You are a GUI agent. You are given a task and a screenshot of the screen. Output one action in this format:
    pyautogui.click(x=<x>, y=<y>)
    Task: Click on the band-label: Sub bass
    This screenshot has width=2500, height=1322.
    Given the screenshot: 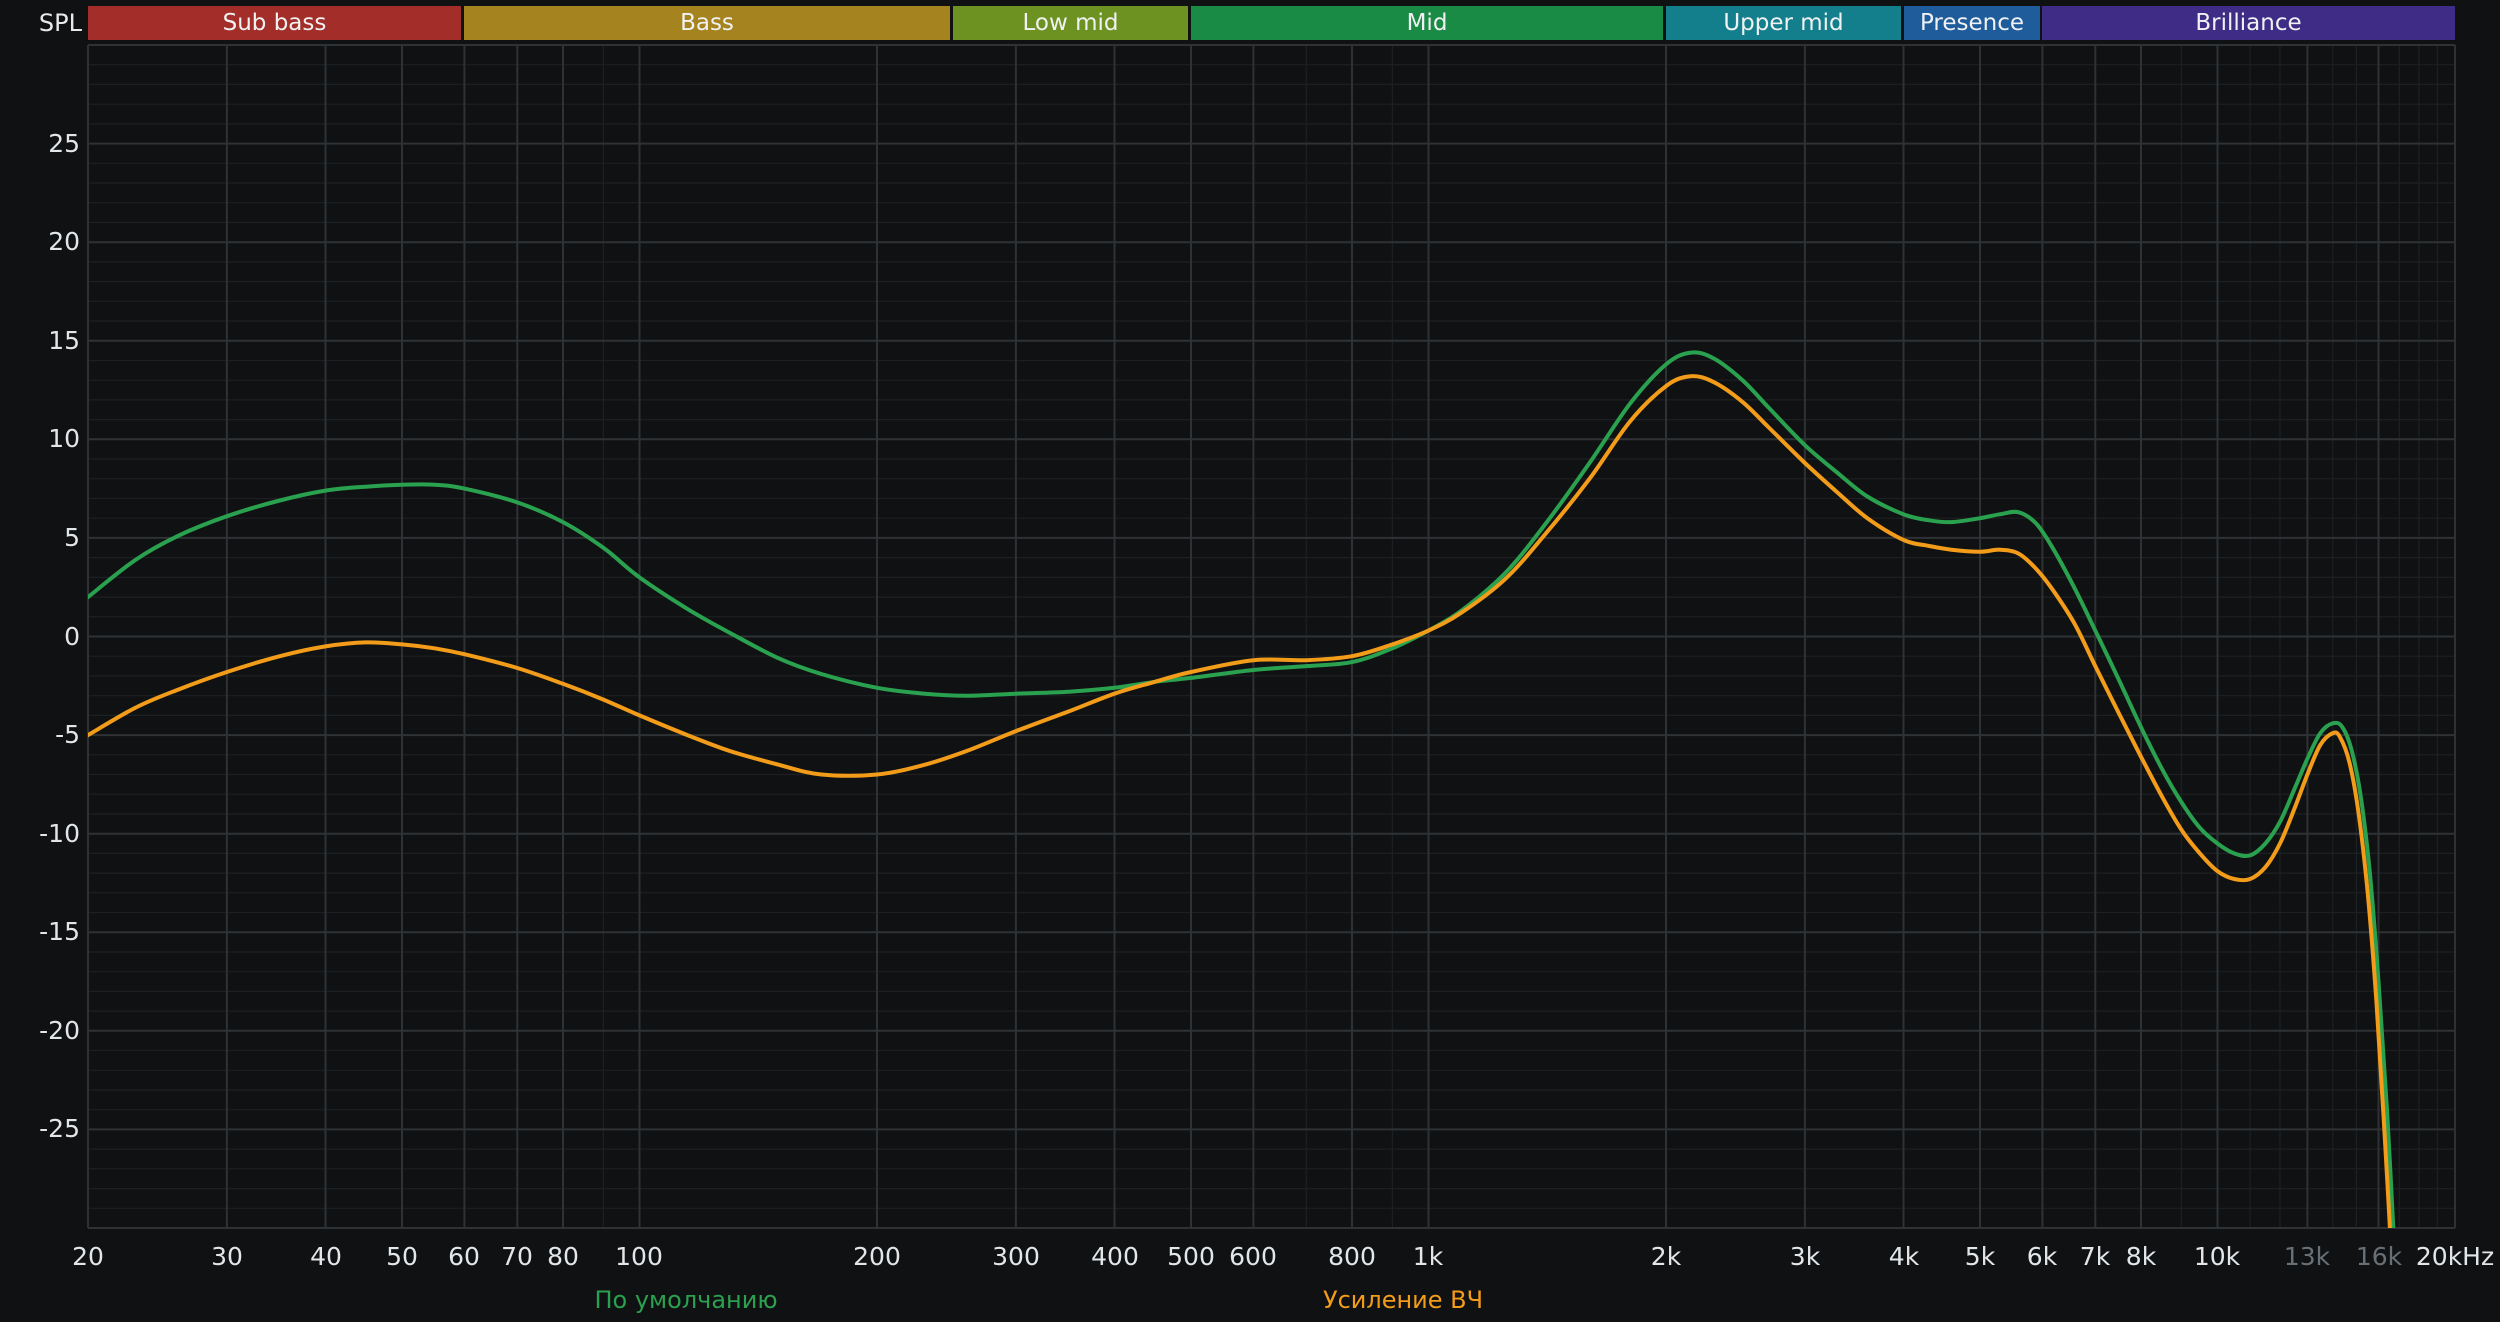 What is the action you would take?
    pyautogui.click(x=274, y=23)
    